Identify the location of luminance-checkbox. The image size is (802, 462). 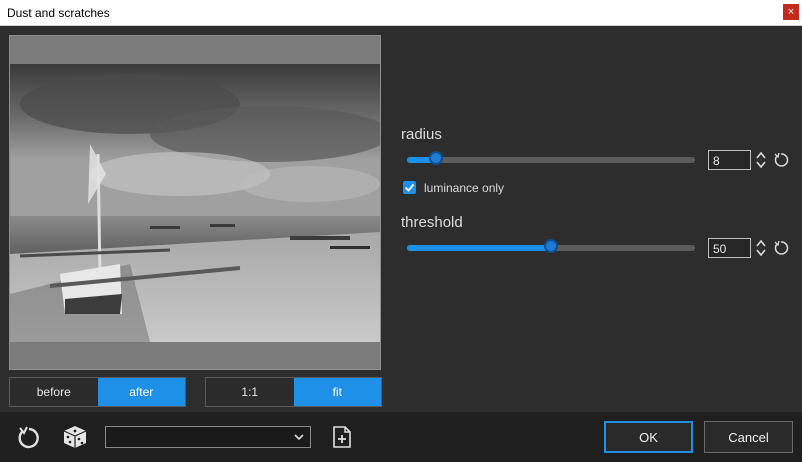
(409, 187).